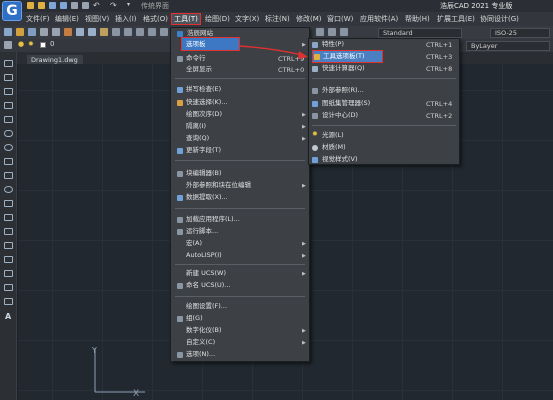 This screenshot has width=553, height=400. I want to click on plot-preview-icon, so click(85, 5).